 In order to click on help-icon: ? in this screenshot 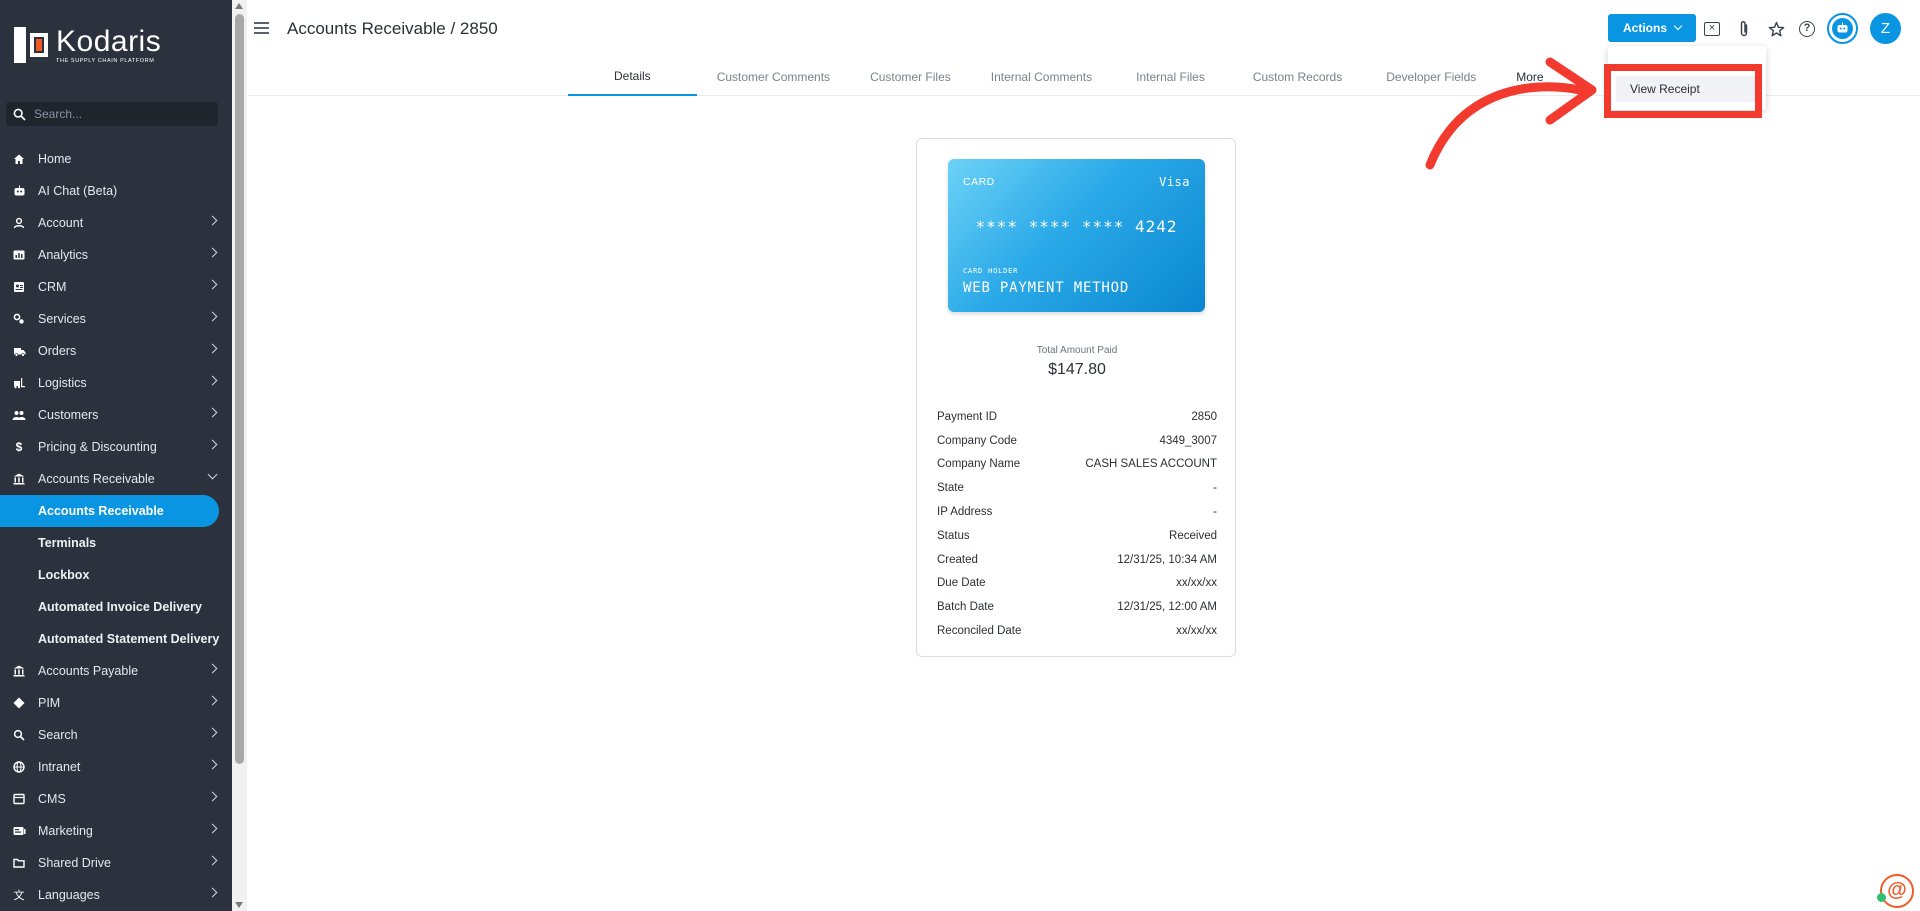, I will do `click(1807, 29)`.